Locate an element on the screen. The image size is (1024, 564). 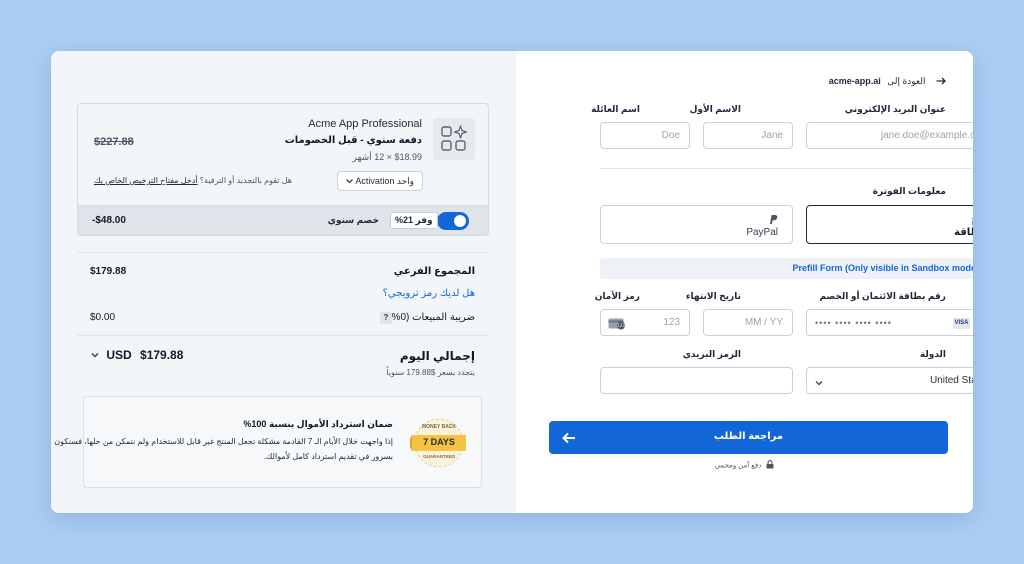
secure-note-text: دفع آمن ومحمي is located at coordinates (738, 466).